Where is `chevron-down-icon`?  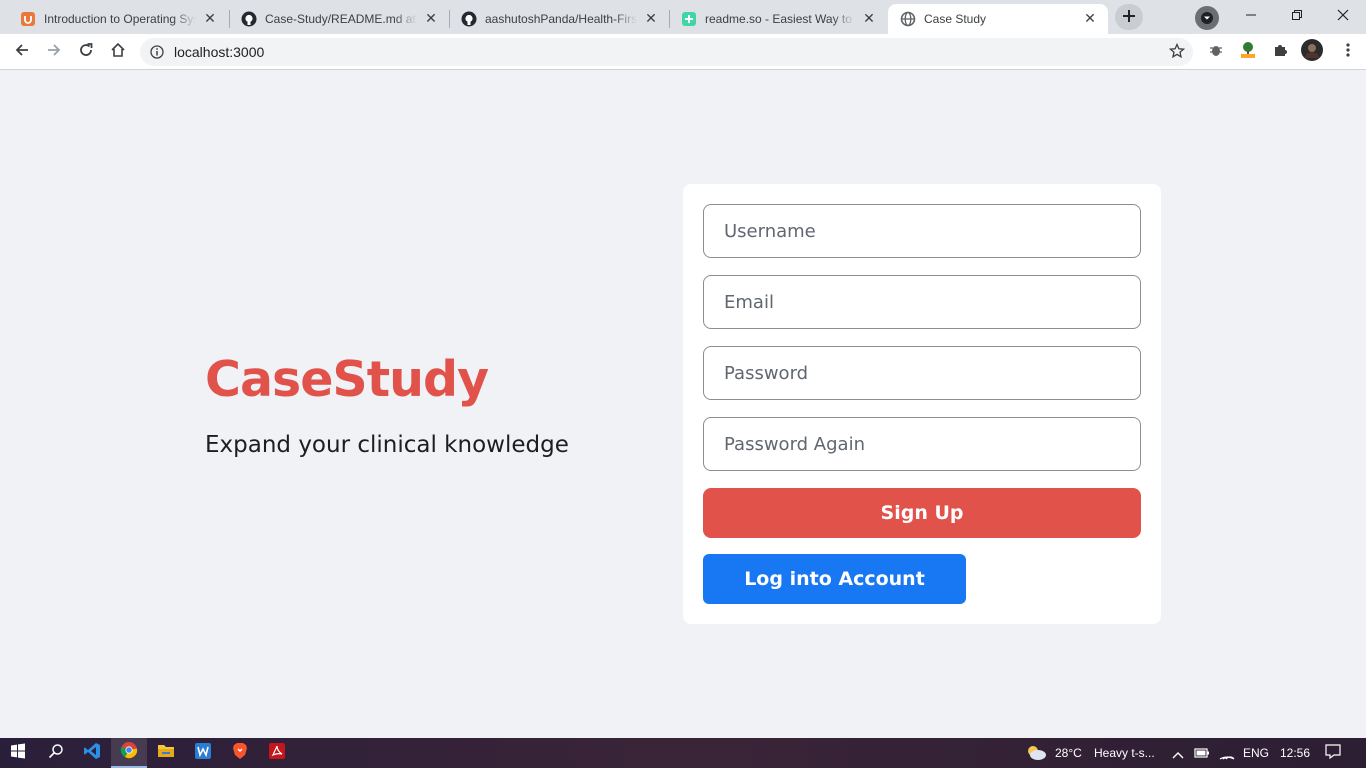
chevron-down-icon is located at coordinates (1207, 18).